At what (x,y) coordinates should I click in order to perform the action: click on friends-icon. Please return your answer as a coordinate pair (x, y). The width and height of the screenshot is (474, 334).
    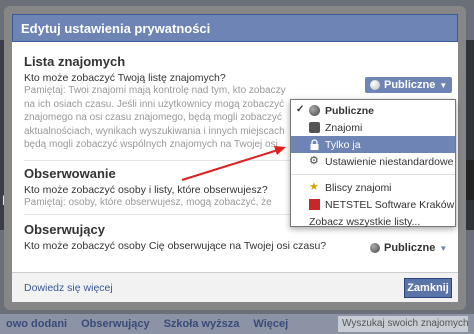
    Looking at the image, I should click on (314, 127).